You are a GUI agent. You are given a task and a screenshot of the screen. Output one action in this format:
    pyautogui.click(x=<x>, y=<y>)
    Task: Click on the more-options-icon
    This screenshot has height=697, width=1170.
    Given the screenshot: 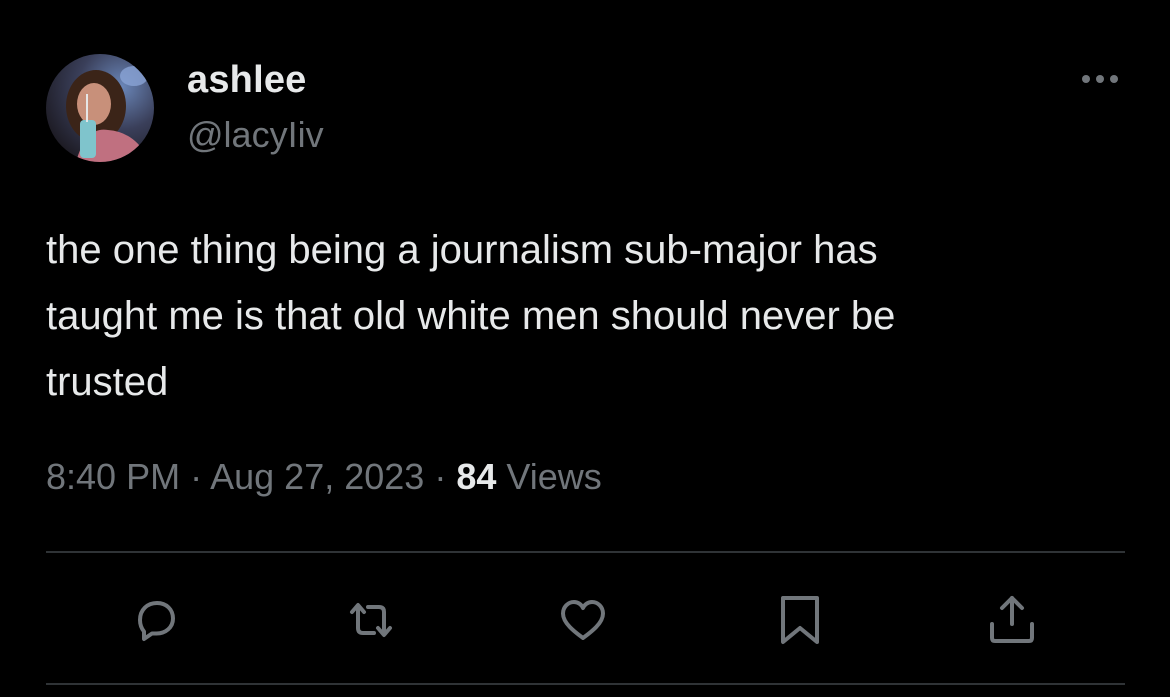 What is the action you would take?
    pyautogui.click(x=1100, y=79)
    